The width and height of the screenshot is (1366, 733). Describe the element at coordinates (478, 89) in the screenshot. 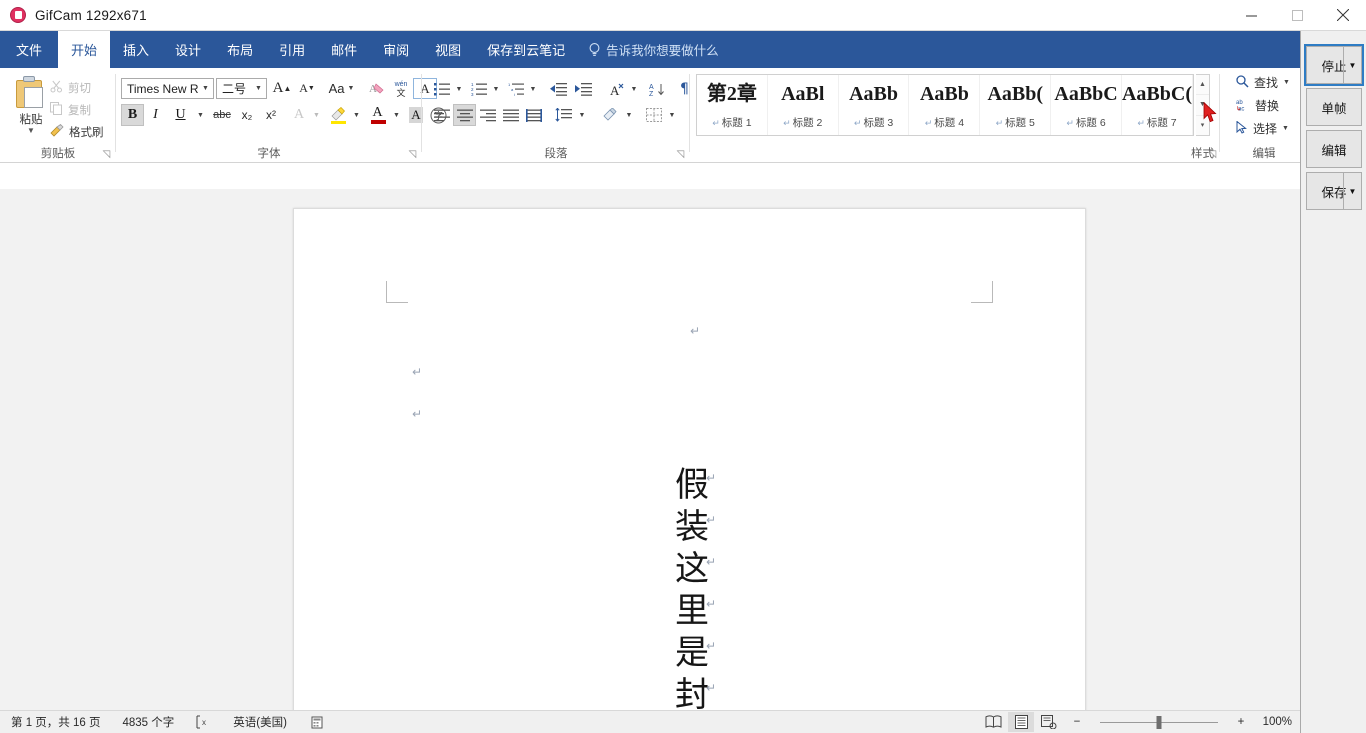

I see `numbered-list-button: 1 2 3` at that location.